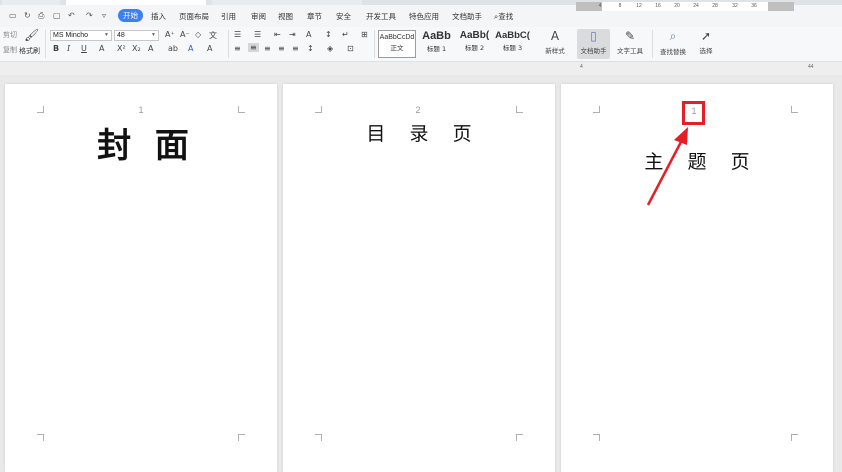  I want to click on decrease-indent-icon: ⇤, so click(277, 34).